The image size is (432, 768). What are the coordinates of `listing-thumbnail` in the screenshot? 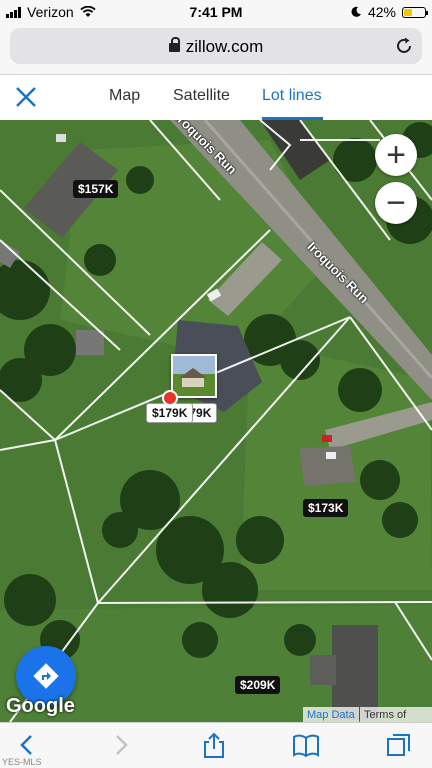 It's located at (194, 376).